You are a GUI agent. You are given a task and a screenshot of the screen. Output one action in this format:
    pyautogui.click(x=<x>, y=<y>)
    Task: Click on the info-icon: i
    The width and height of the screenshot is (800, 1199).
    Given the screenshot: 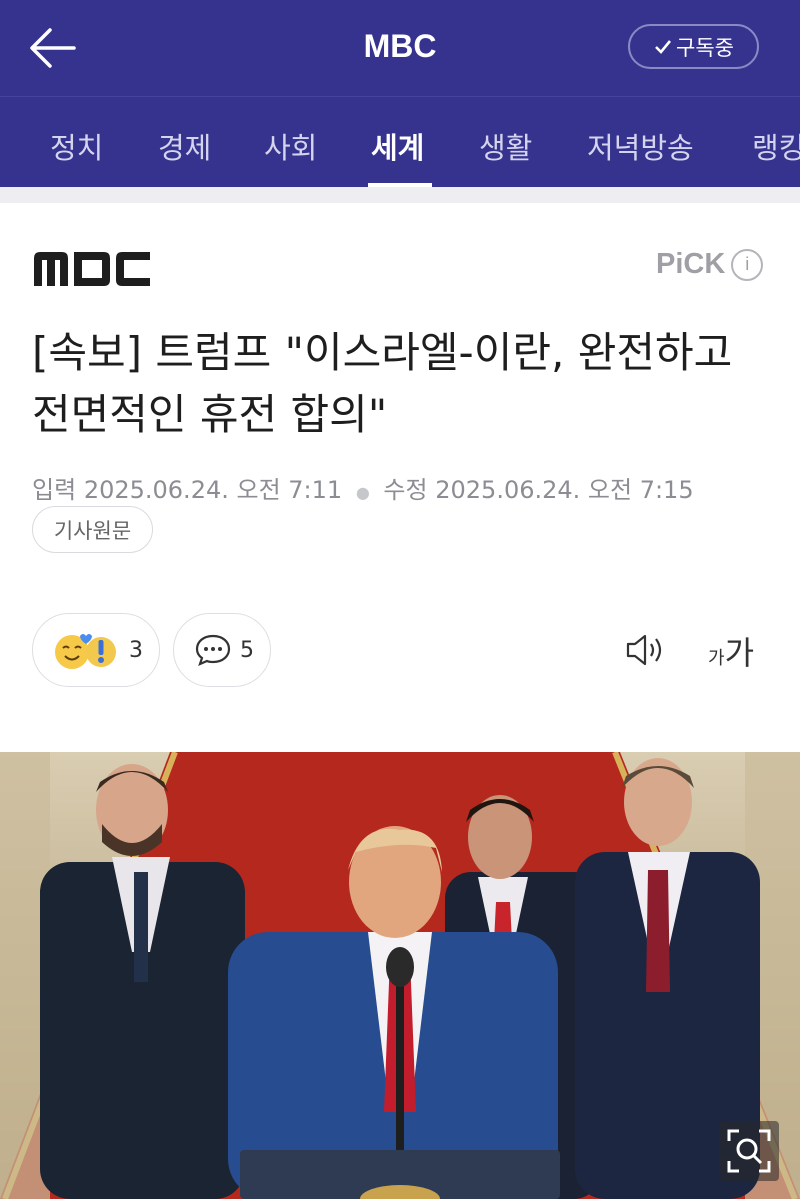 What is the action you would take?
    pyautogui.click(x=747, y=264)
    